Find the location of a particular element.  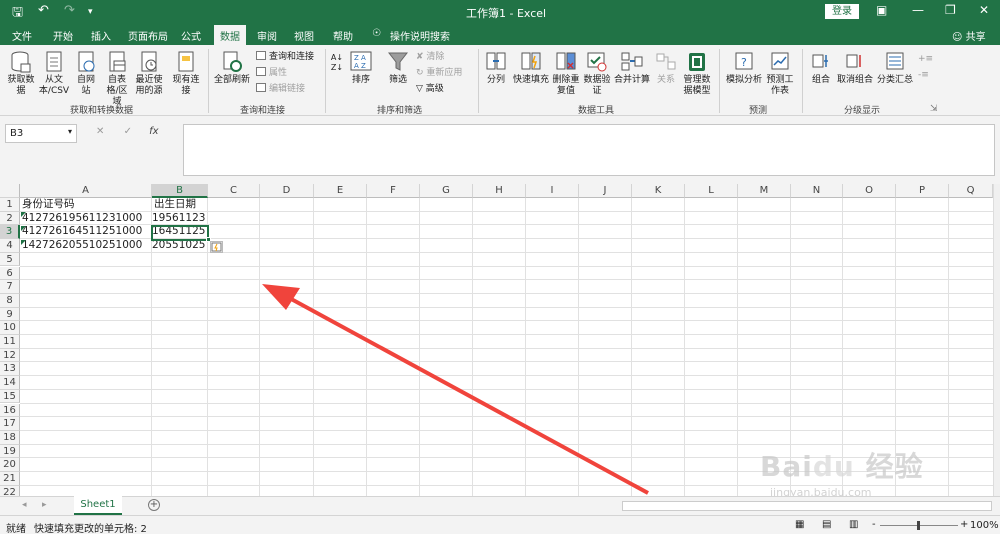

zoom-in-icon: + is located at coordinates (964, 524).